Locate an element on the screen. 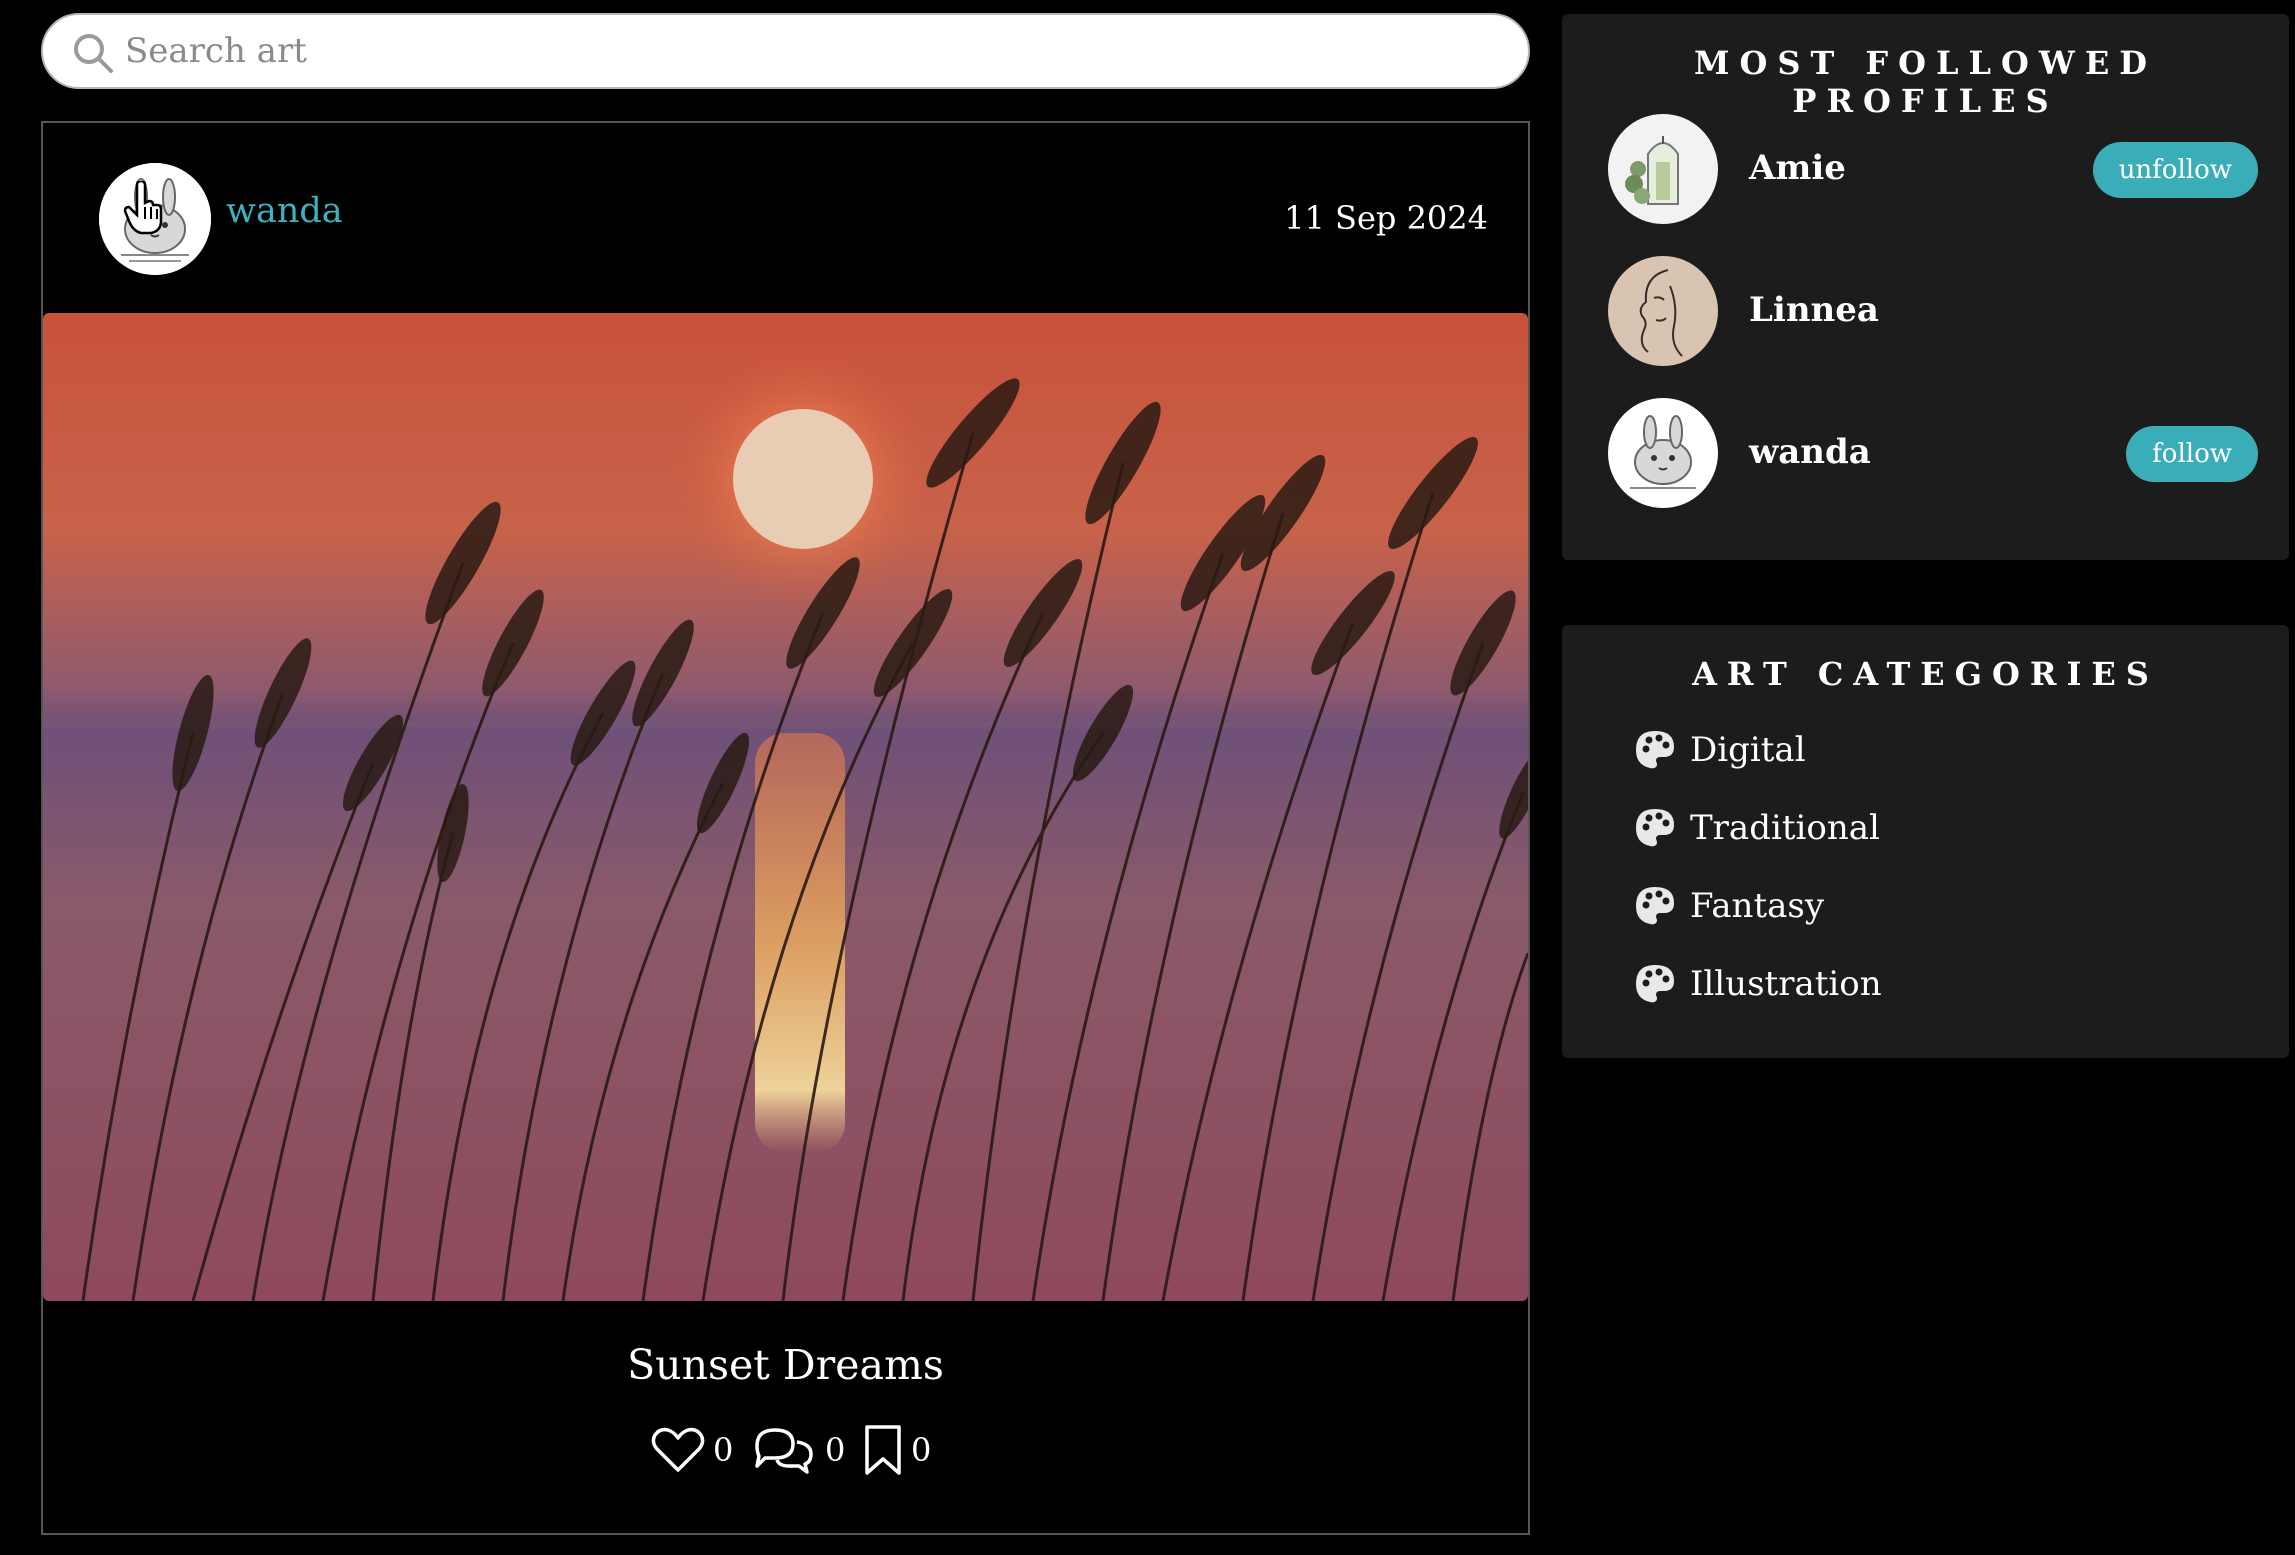 This screenshot has width=2295, height=1555. comment-stat: 0 is located at coordinates (802, 1450).